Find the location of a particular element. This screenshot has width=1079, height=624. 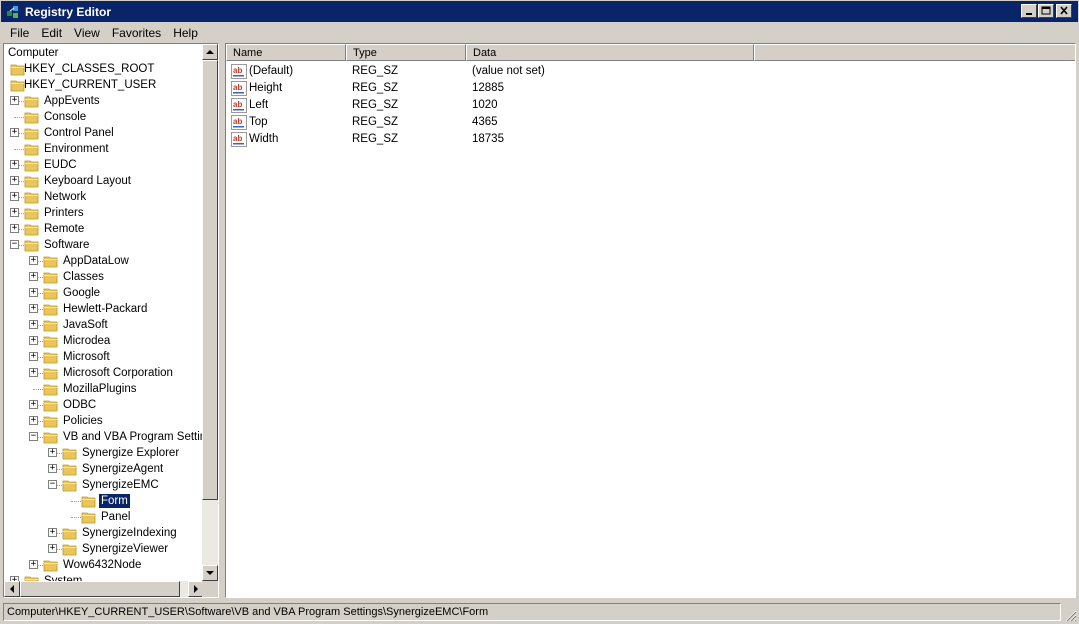

tree-node-label: HKEY_CURRENT_USER is located at coordinates (90, 85).